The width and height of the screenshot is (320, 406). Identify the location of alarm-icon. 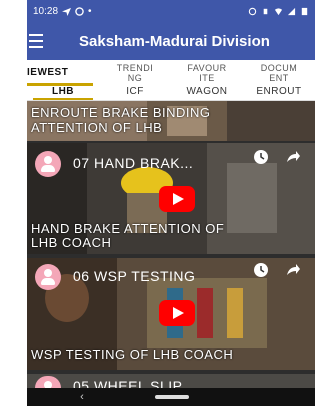
(252, 11).